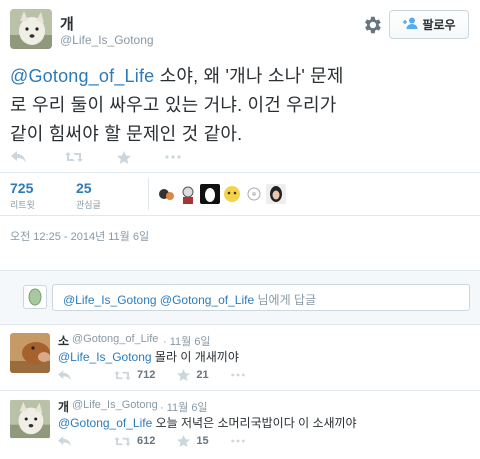 This screenshot has width=480, height=459. I want to click on tweet-text-line2: 로 우리 둘이 싸우고 있는 거냐. 이건 우리가, so click(173, 105).